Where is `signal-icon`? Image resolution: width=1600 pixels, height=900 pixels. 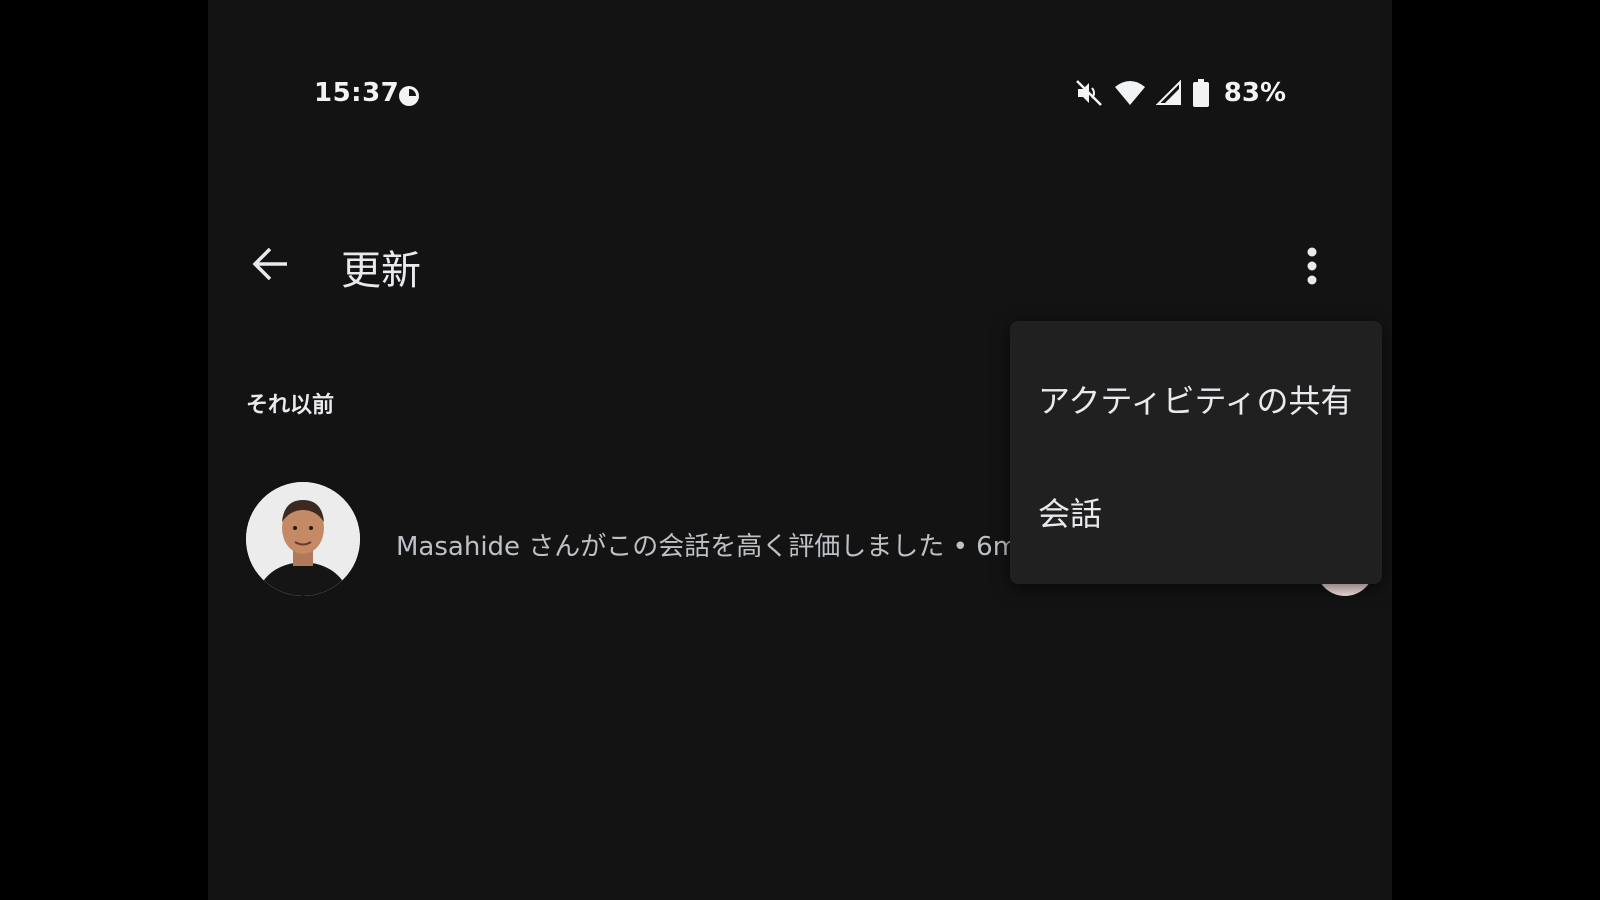 signal-icon is located at coordinates (1168, 92).